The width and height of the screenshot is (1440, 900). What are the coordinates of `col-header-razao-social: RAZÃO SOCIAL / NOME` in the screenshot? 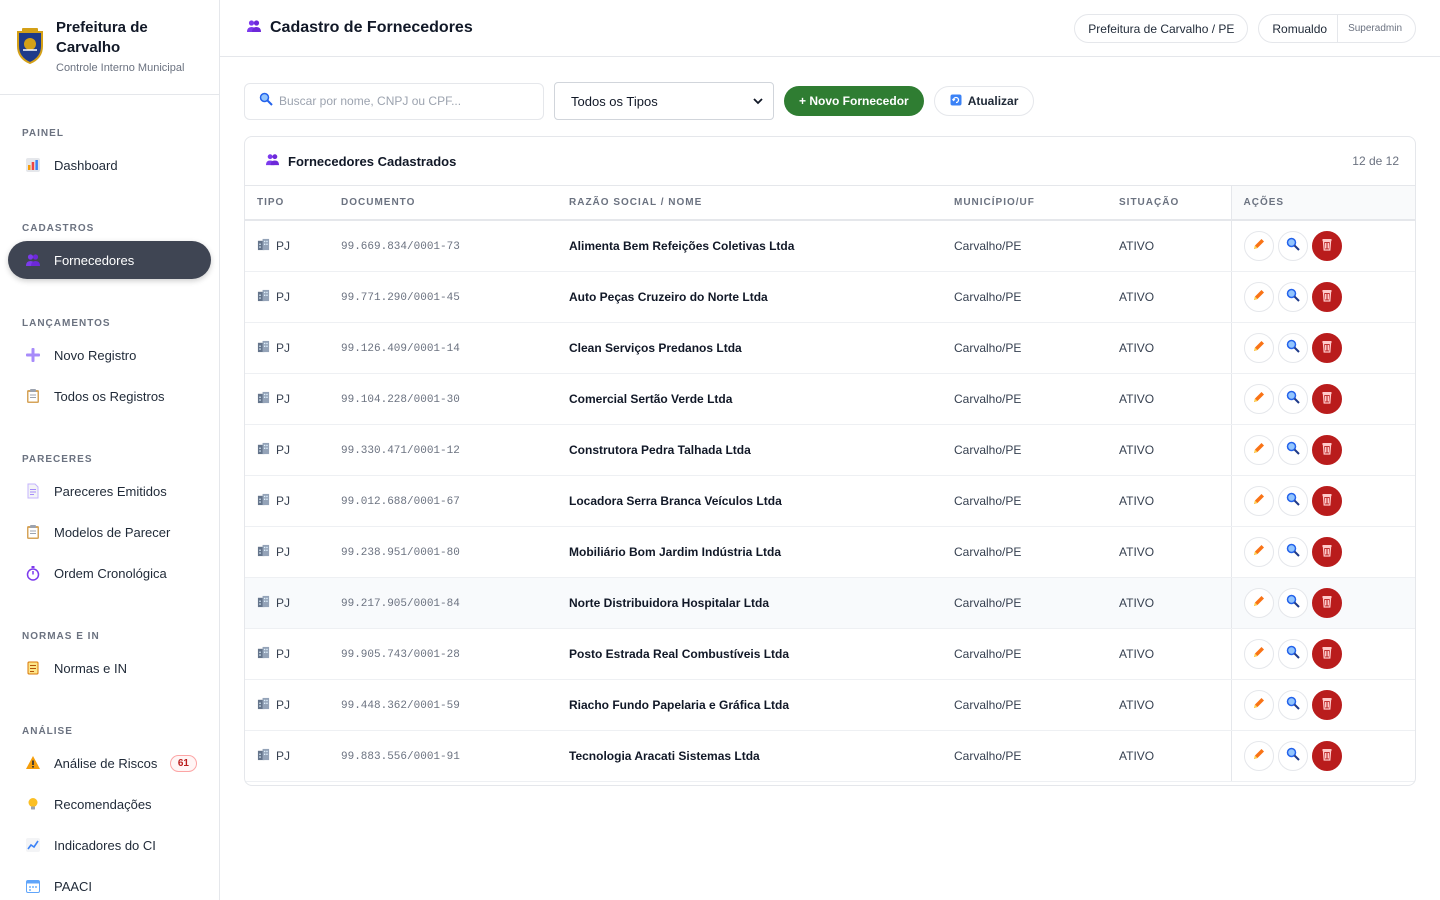 It's located at (761, 203).